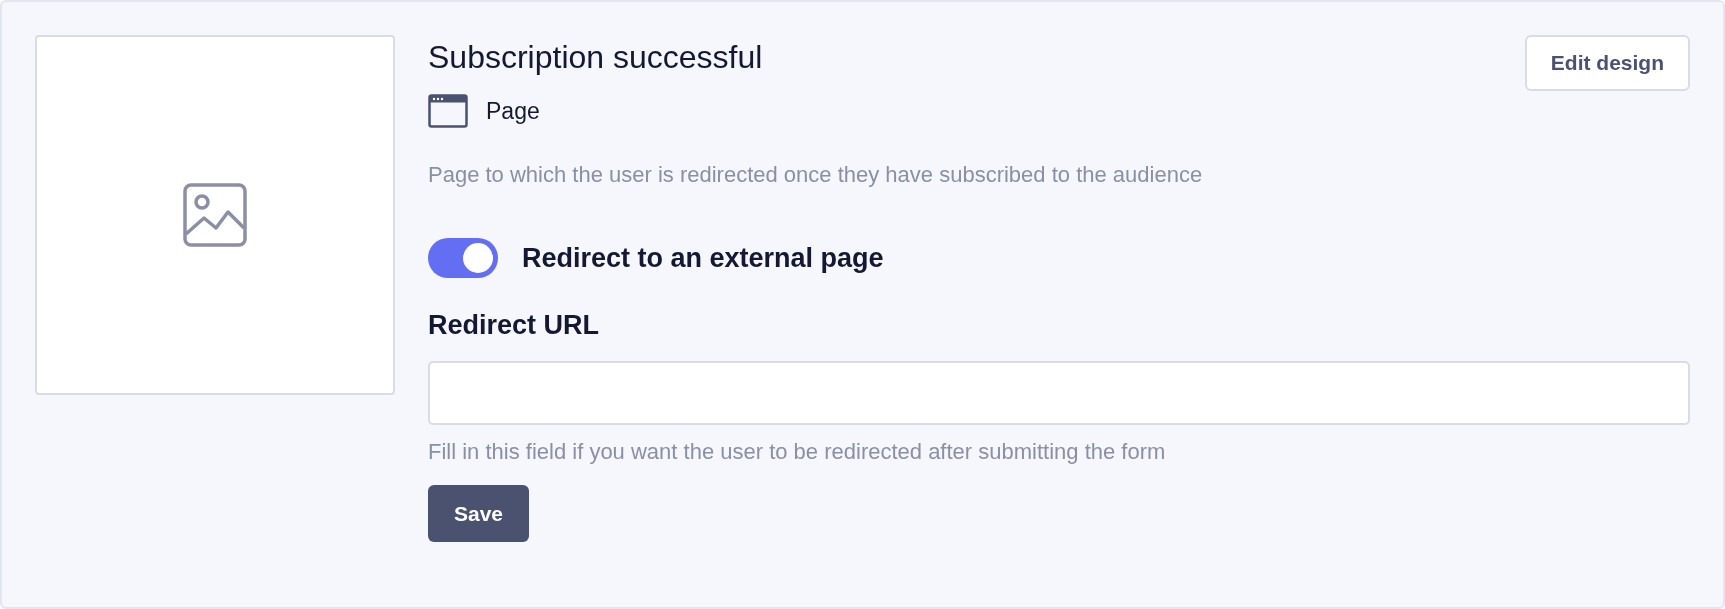  Describe the element at coordinates (1059, 393) in the screenshot. I see `url-input-field` at that location.